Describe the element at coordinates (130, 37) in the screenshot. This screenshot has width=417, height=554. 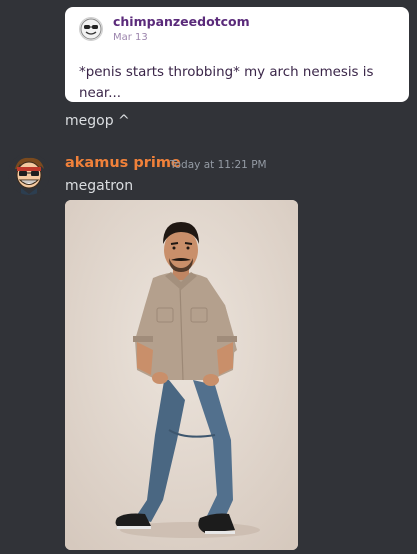
I see `embed-date: Mar 13` at that location.